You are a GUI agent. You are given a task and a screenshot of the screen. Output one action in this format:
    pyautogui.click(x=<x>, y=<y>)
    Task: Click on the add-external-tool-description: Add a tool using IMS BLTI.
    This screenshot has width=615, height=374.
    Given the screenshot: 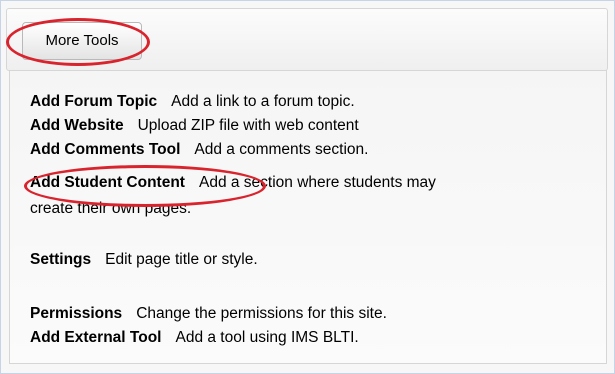 What is the action you would take?
    pyautogui.click(x=267, y=337)
    